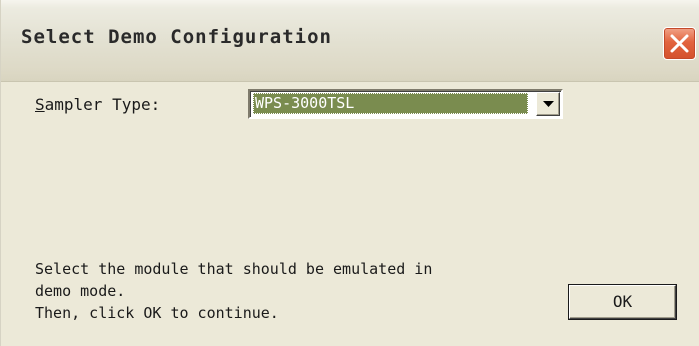  Describe the element at coordinates (176, 37) in the screenshot. I see `window-title: Select Demo Configuration` at that location.